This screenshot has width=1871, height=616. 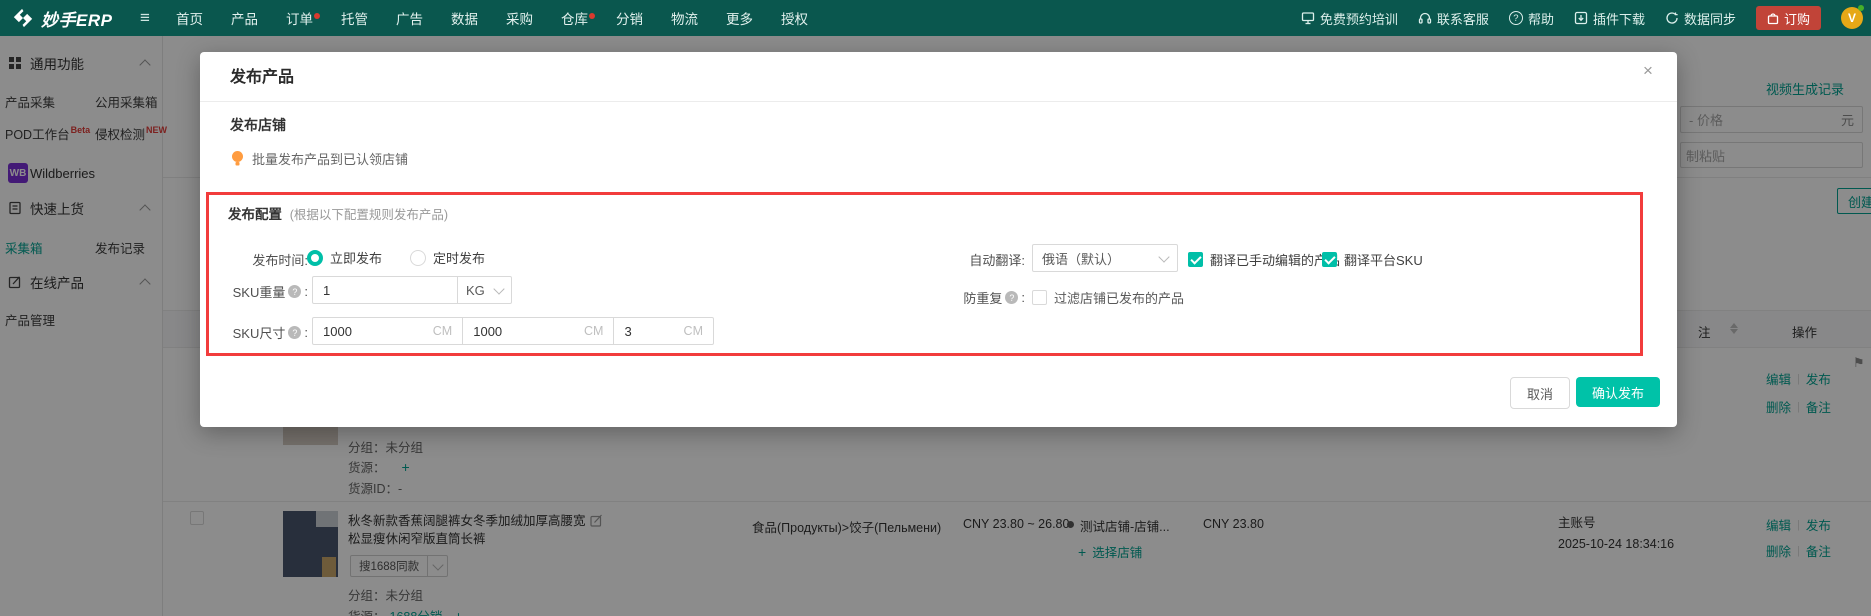 What do you see at coordinates (997, 260) in the screenshot?
I see `auto-translate-label: 自动翻译:` at bounding box center [997, 260].